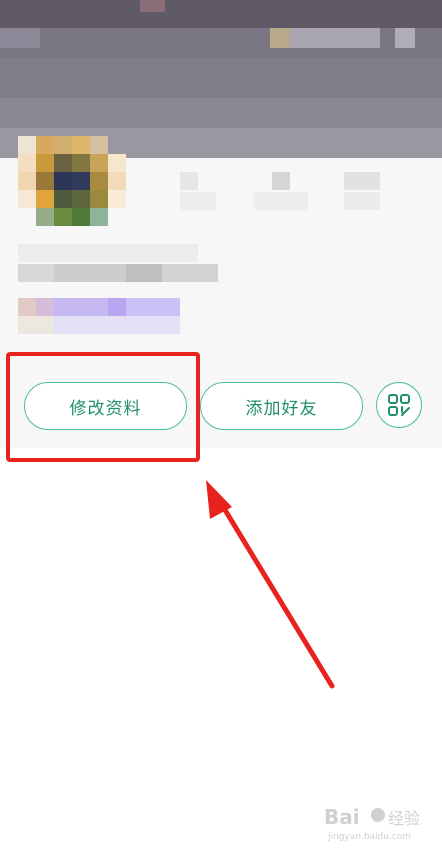 This screenshot has height=855, width=442. Describe the element at coordinates (404, 818) in the screenshot. I see `svg-text: 经验` at that location.